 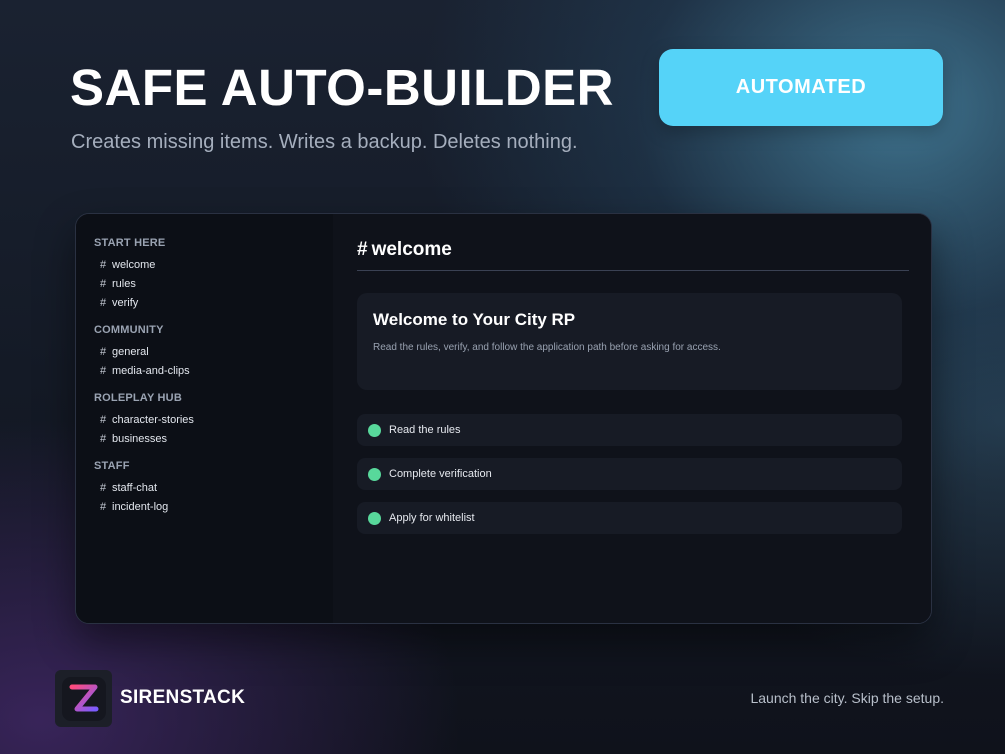 I want to click on step-read-rules: Read the rules, so click(x=629, y=430).